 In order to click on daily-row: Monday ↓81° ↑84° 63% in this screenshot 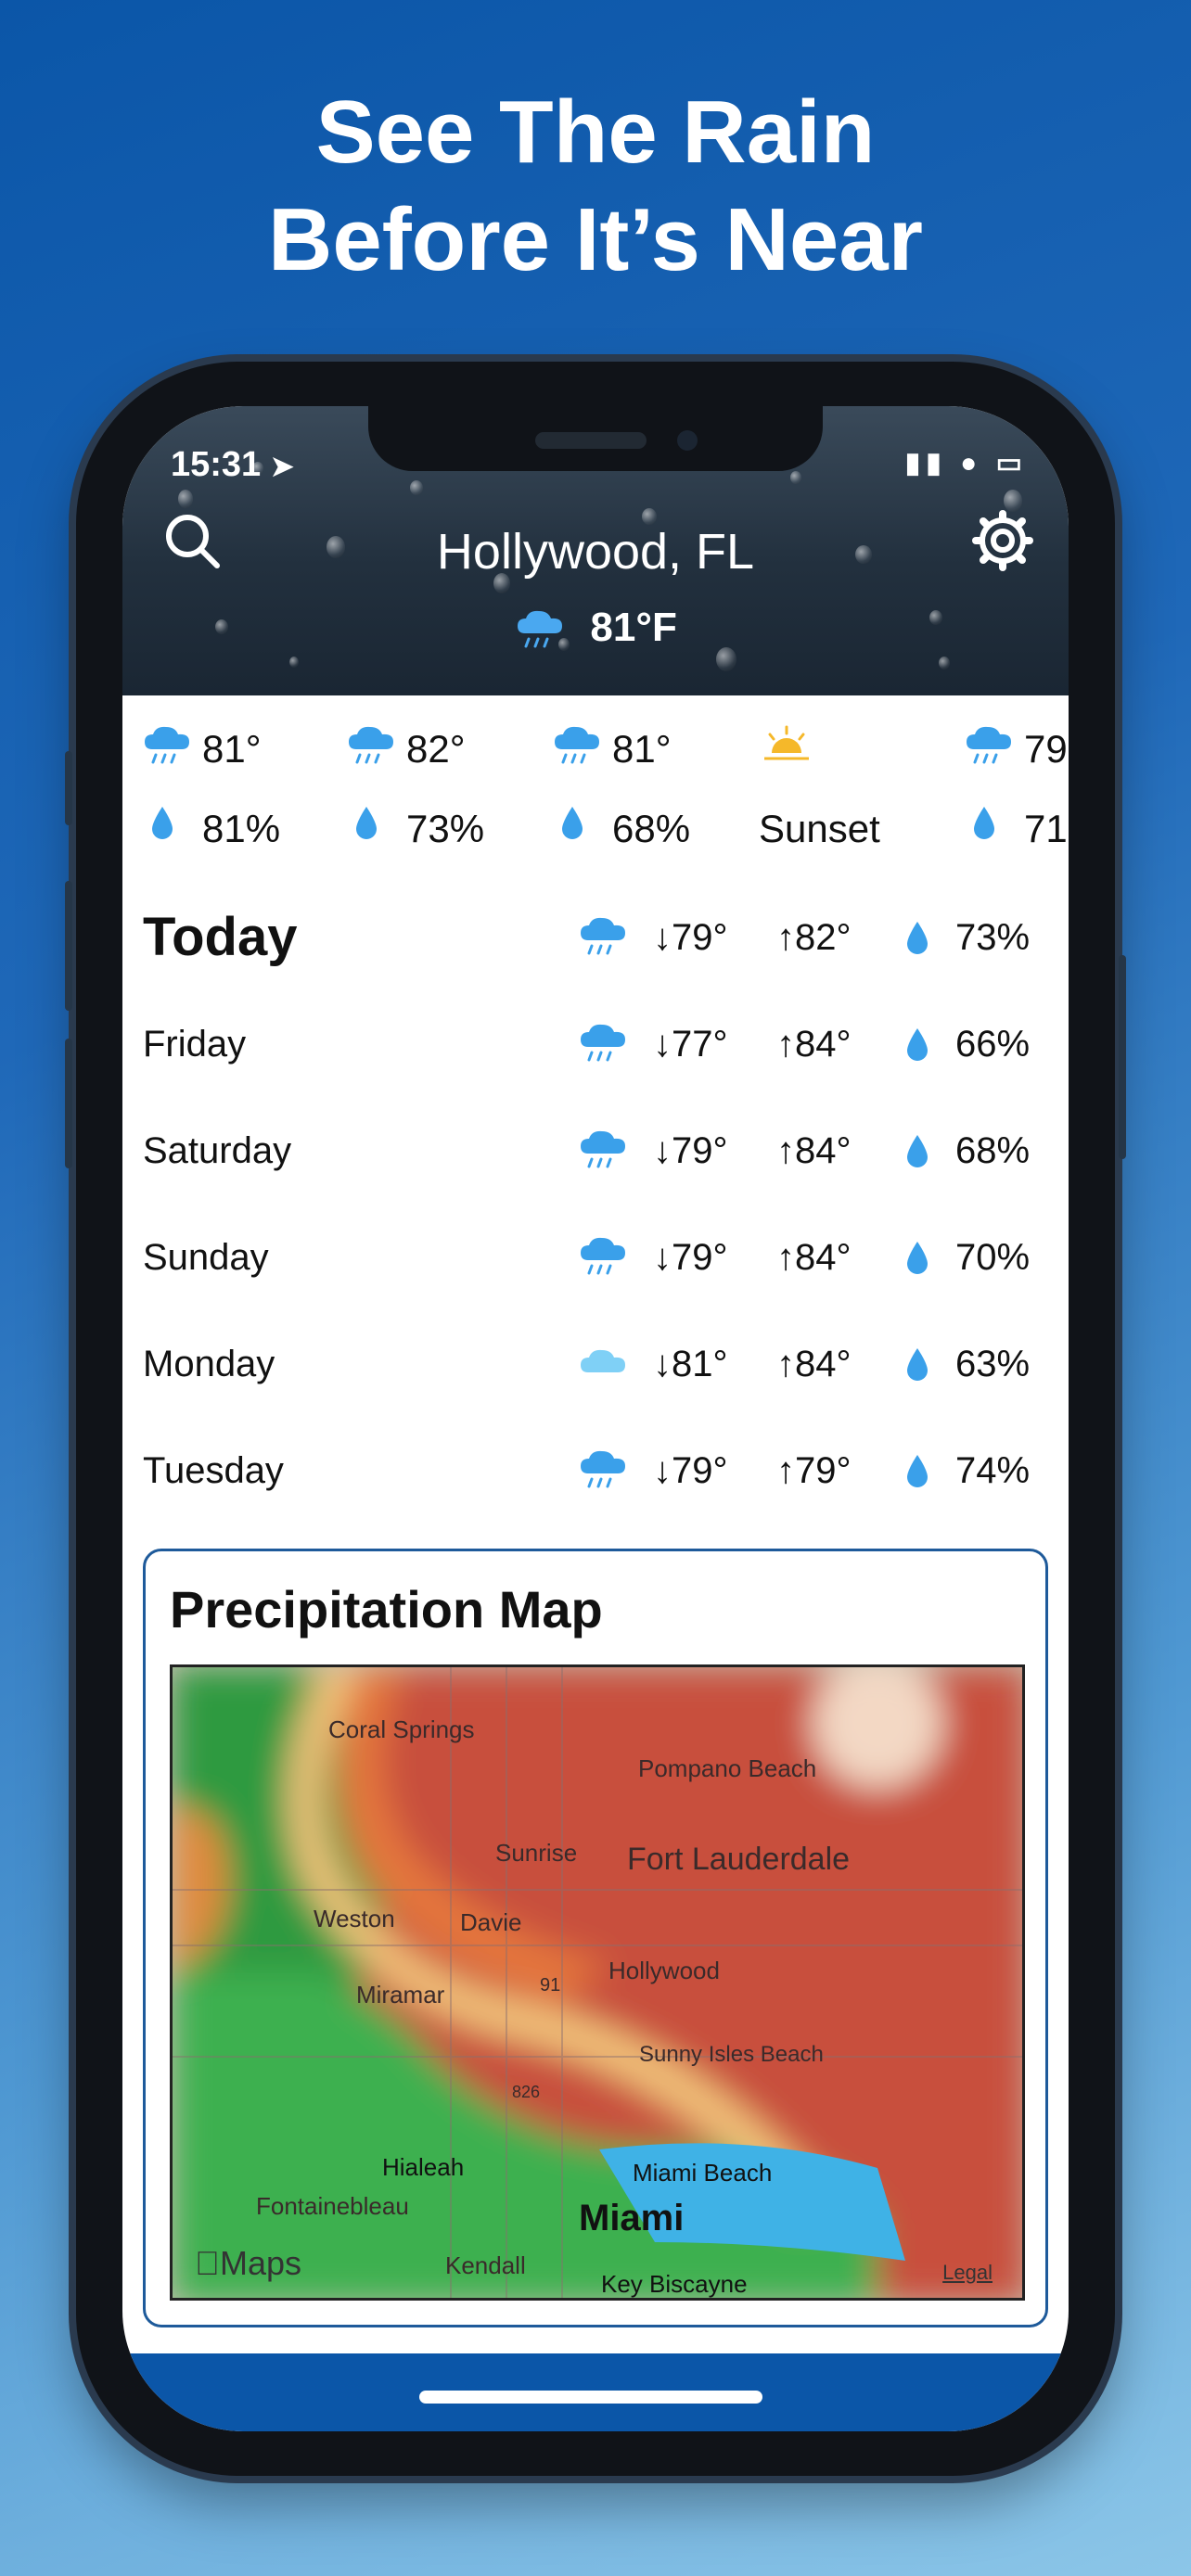, I will do `click(600, 1364)`.